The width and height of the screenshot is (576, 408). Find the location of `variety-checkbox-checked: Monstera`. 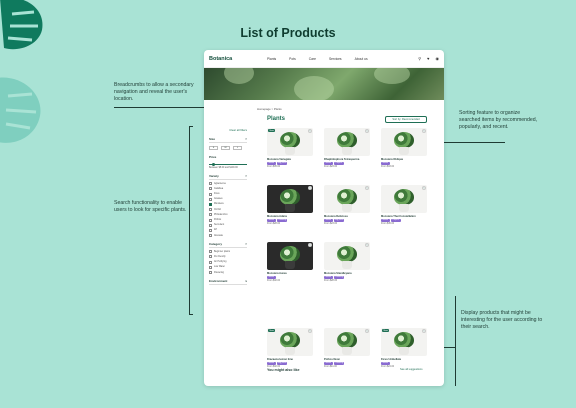

variety-checkbox-checked: Monstera is located at coordinates (228, 204).